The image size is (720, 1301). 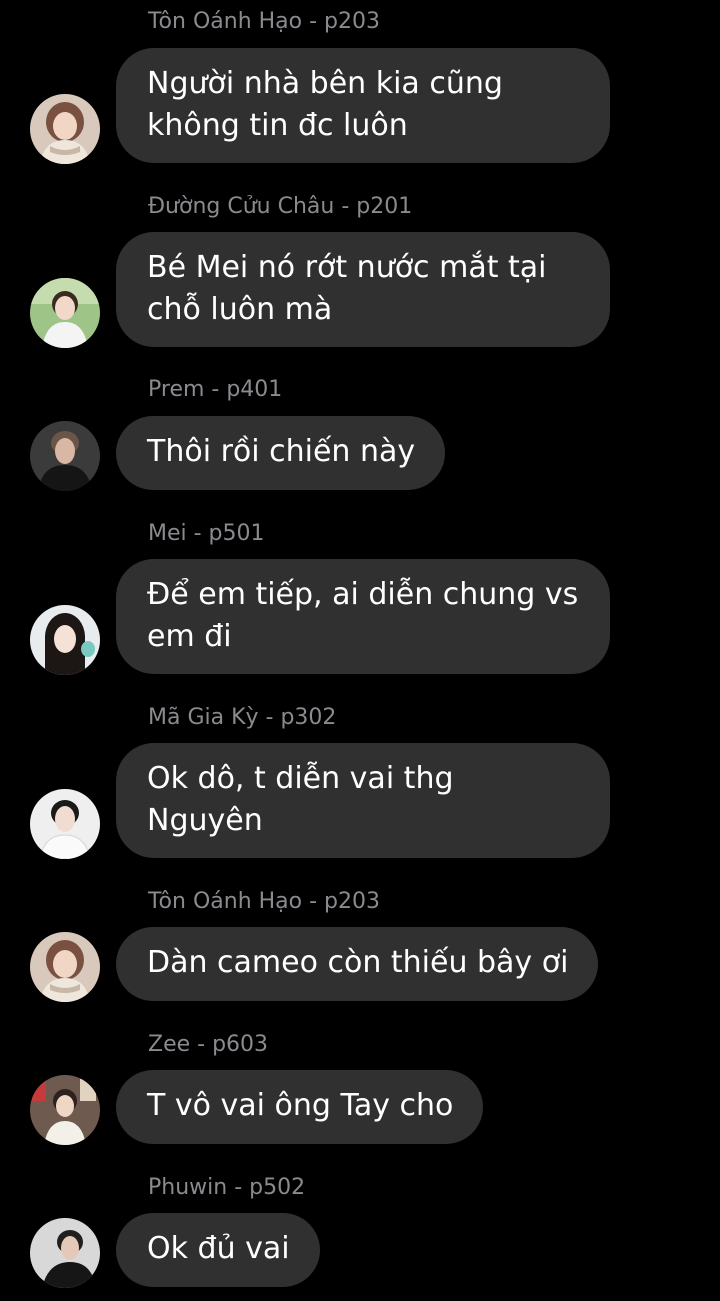 What do you see at coordinates (242, 717) in the screenshot?
I see `sender-name: Mã Gia Kỳ - p302` at bounding box center [242, 717].